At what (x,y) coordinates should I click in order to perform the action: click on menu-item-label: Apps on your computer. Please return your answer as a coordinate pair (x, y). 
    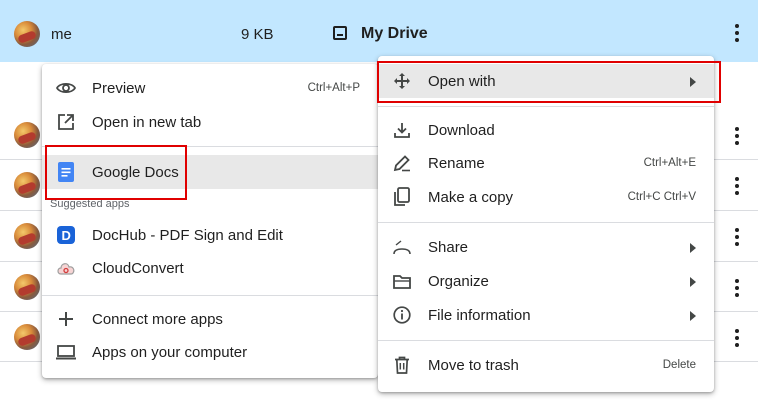
    Looking at the image, I should click on (170, 352).